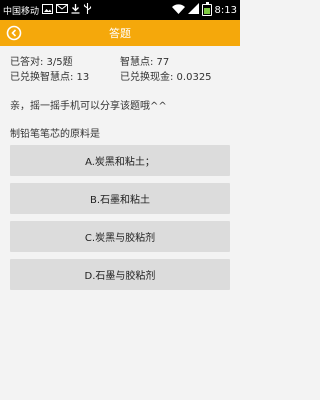 This screenshot has width=320, height=400. I want to click on battery-level, so click(206, 11).